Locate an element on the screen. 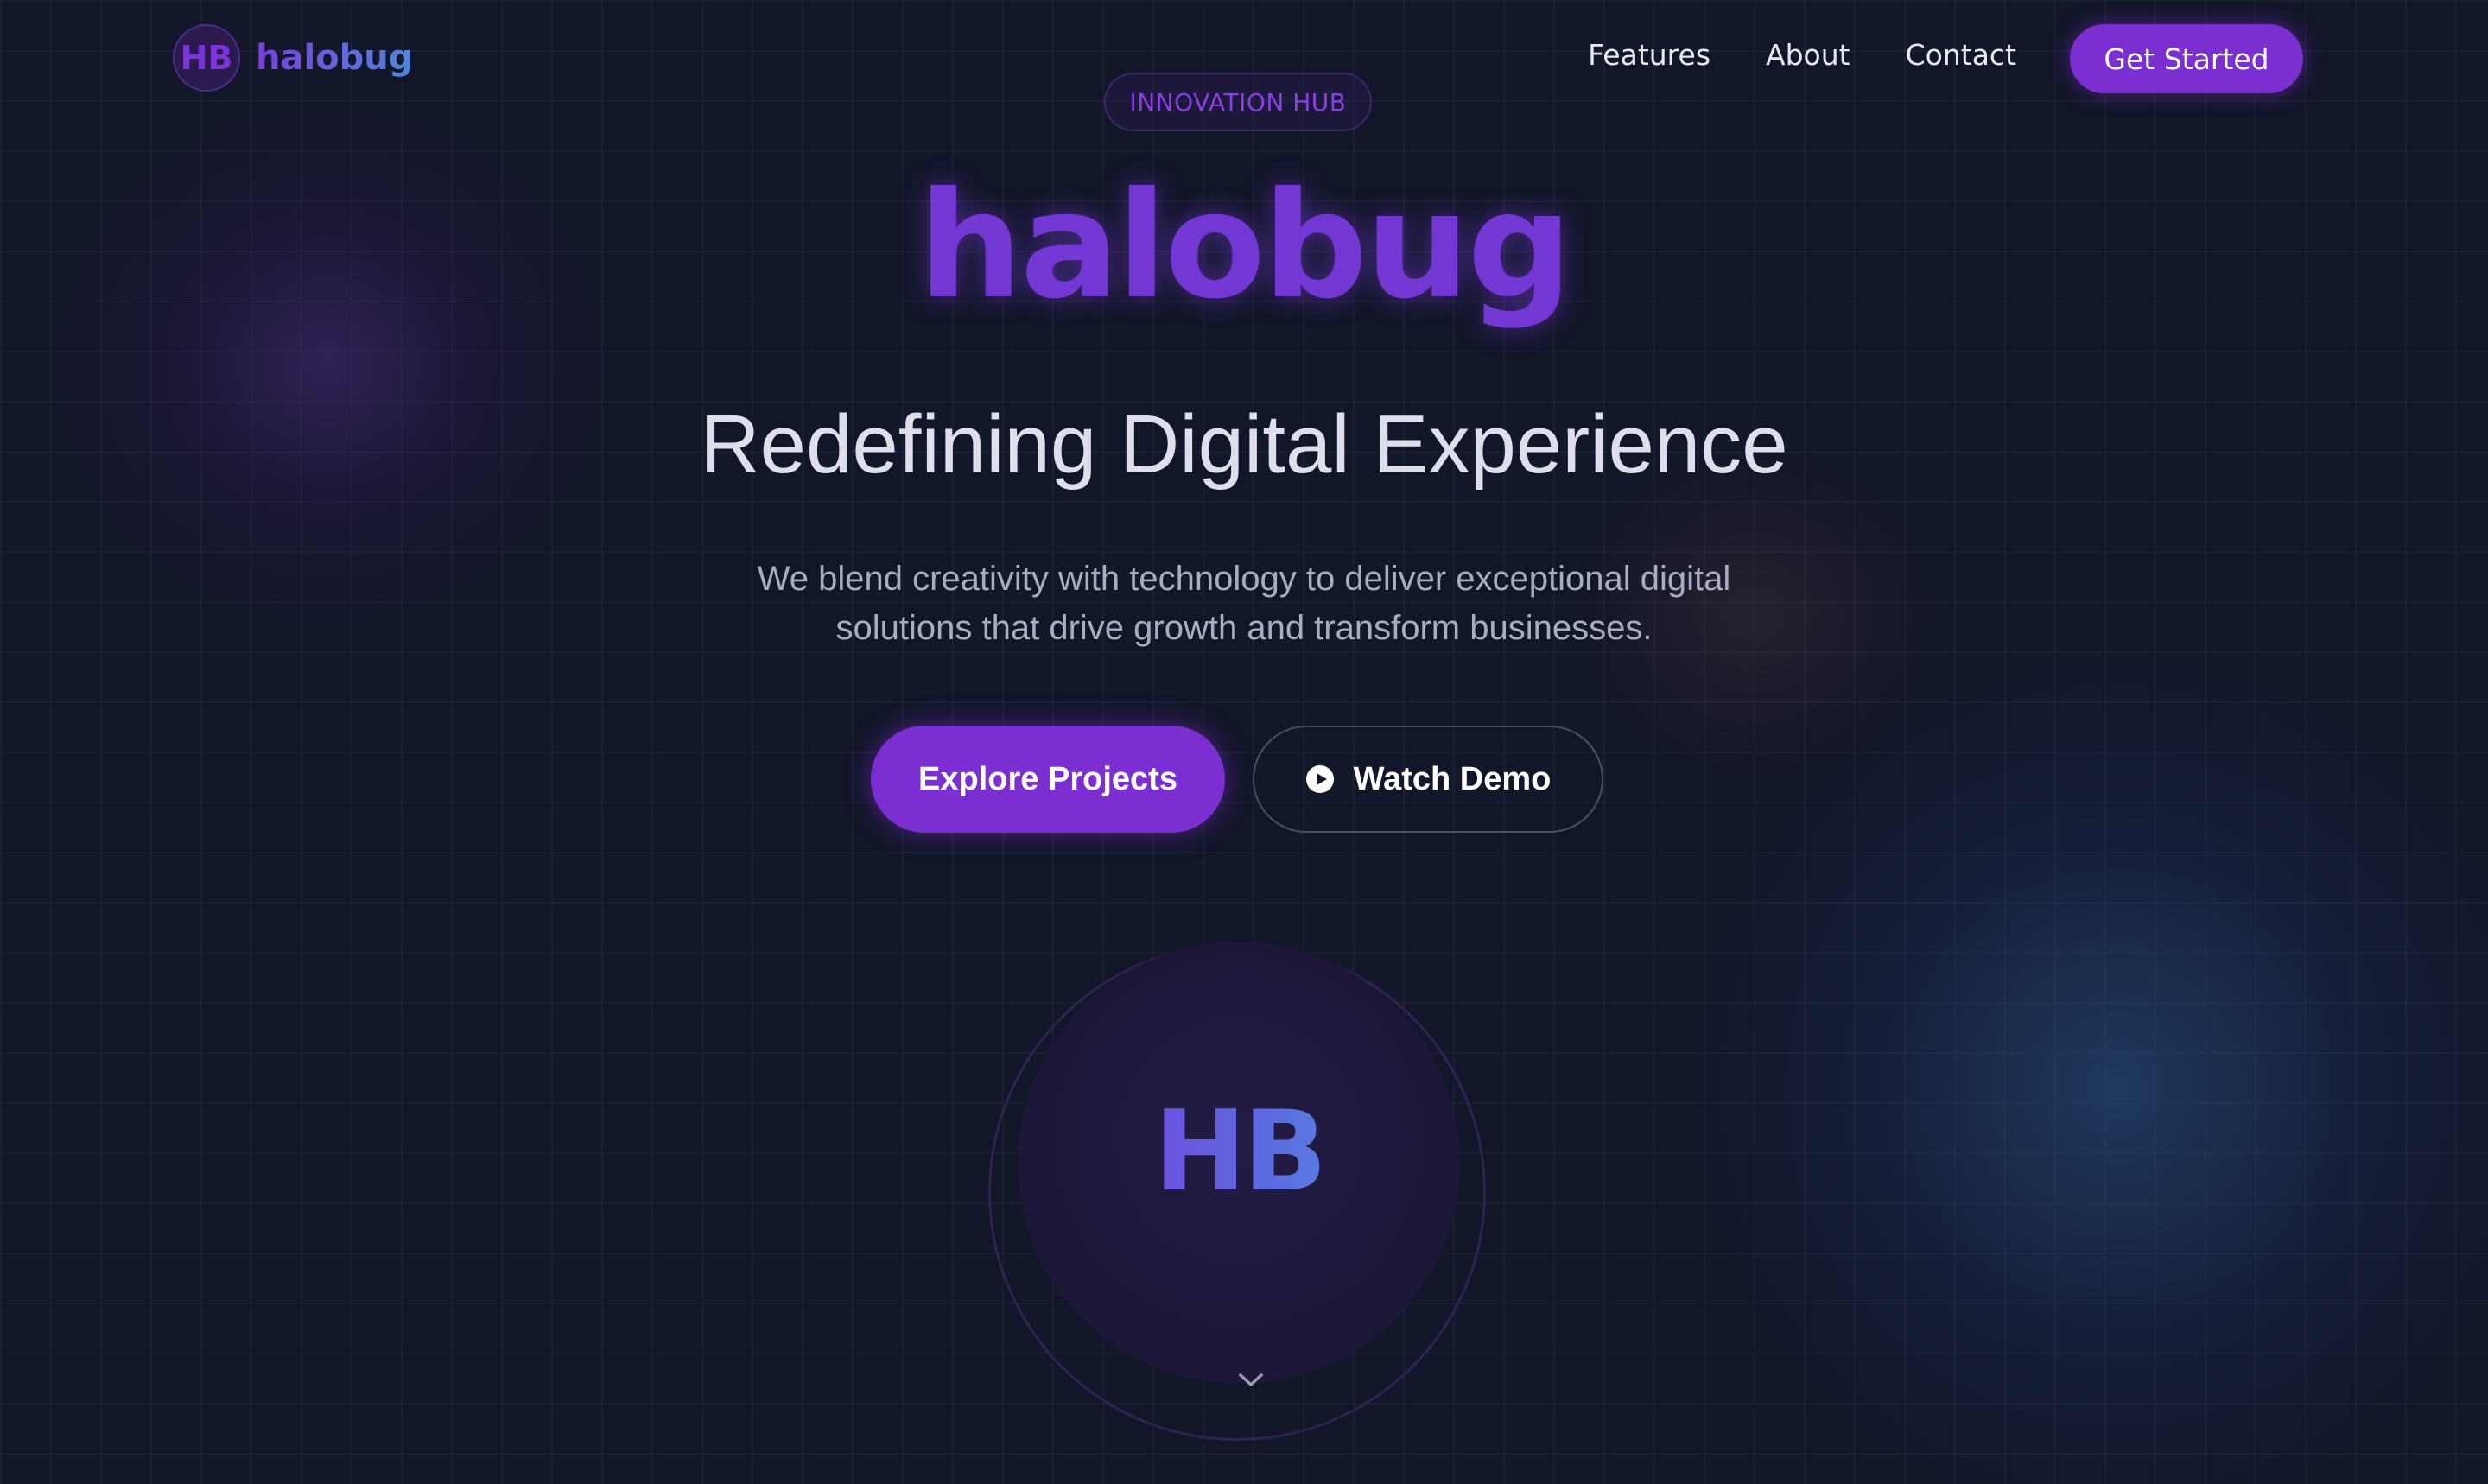  watch-demo-button: Watch Demo is located at coordinates (1428, 779).